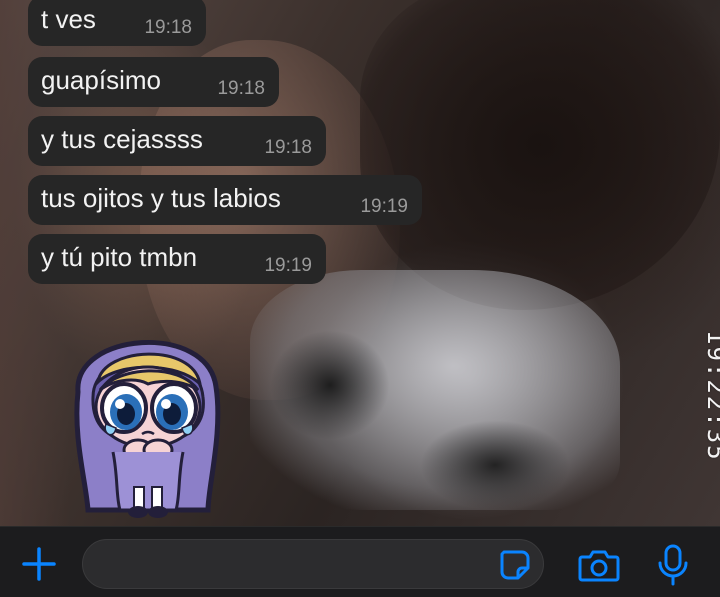  What do you see at coordinates (39, 564) in the screenshot?
I see `plus-icon` at bounding box center [39, 564].